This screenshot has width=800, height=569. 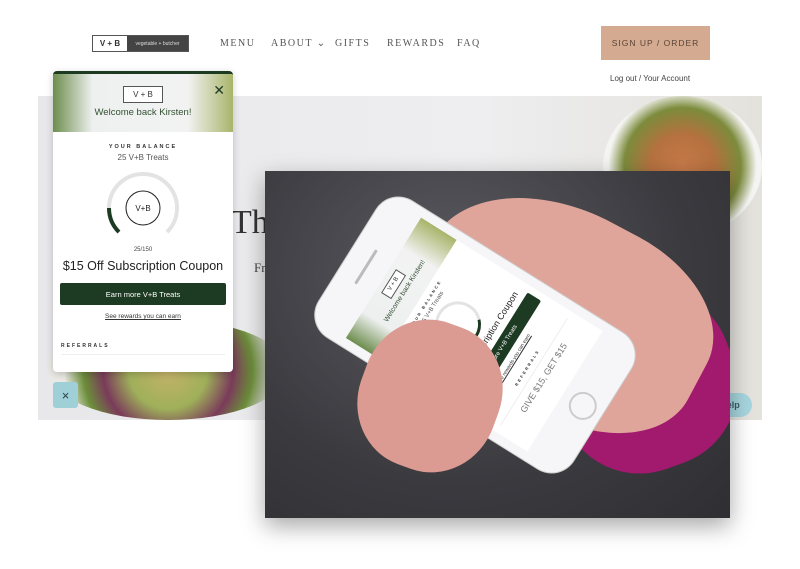 What do you see at coordinates (143, 112) in the screenshot?
I see `welcome-text: Welcome back Kirsten!` at bounding box center [143, 112].